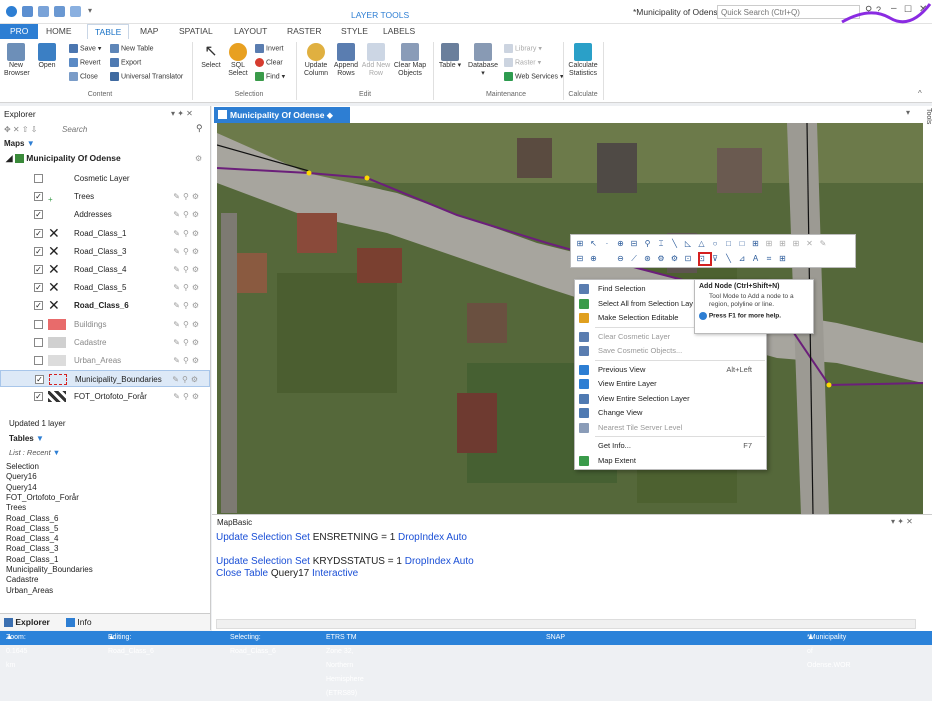 The width and height of the screenshot is (932, 701). I want to click on explorer-toolbar-icons: ✥ ✕ ⇧ ⇩, so click(20, 129).